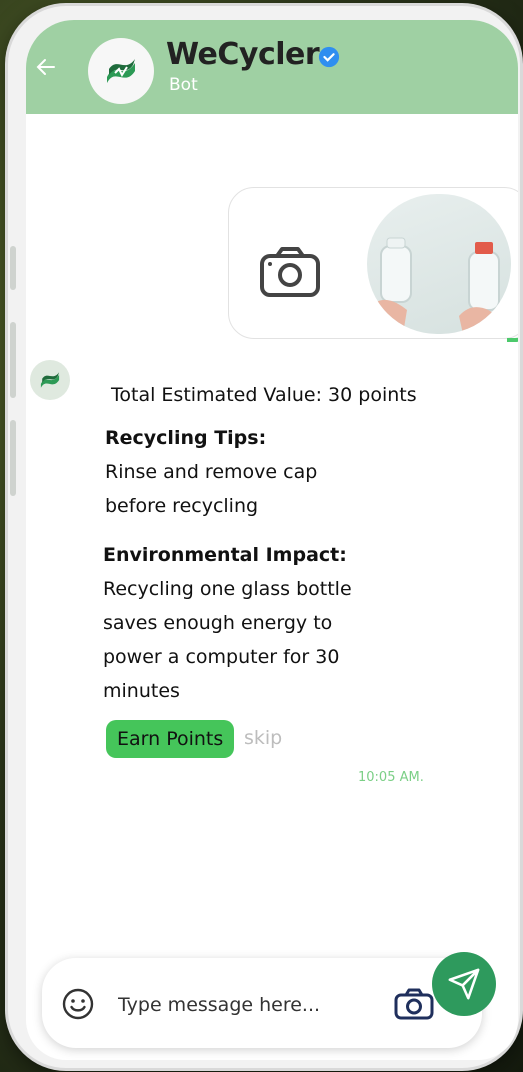 This screenshot has width=523, height=1072. I want to click on message-timestamp: 10:05 AM., so click(391, 777).